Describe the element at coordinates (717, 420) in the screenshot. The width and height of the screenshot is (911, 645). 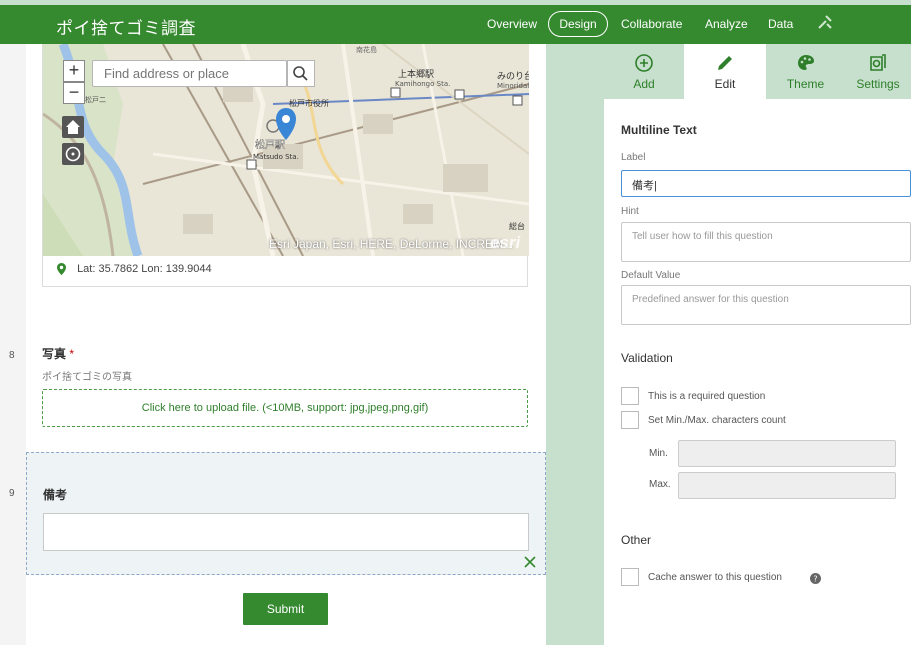
I see `minmax-checkbox-label: Set Min./Max. characters count` at that location.